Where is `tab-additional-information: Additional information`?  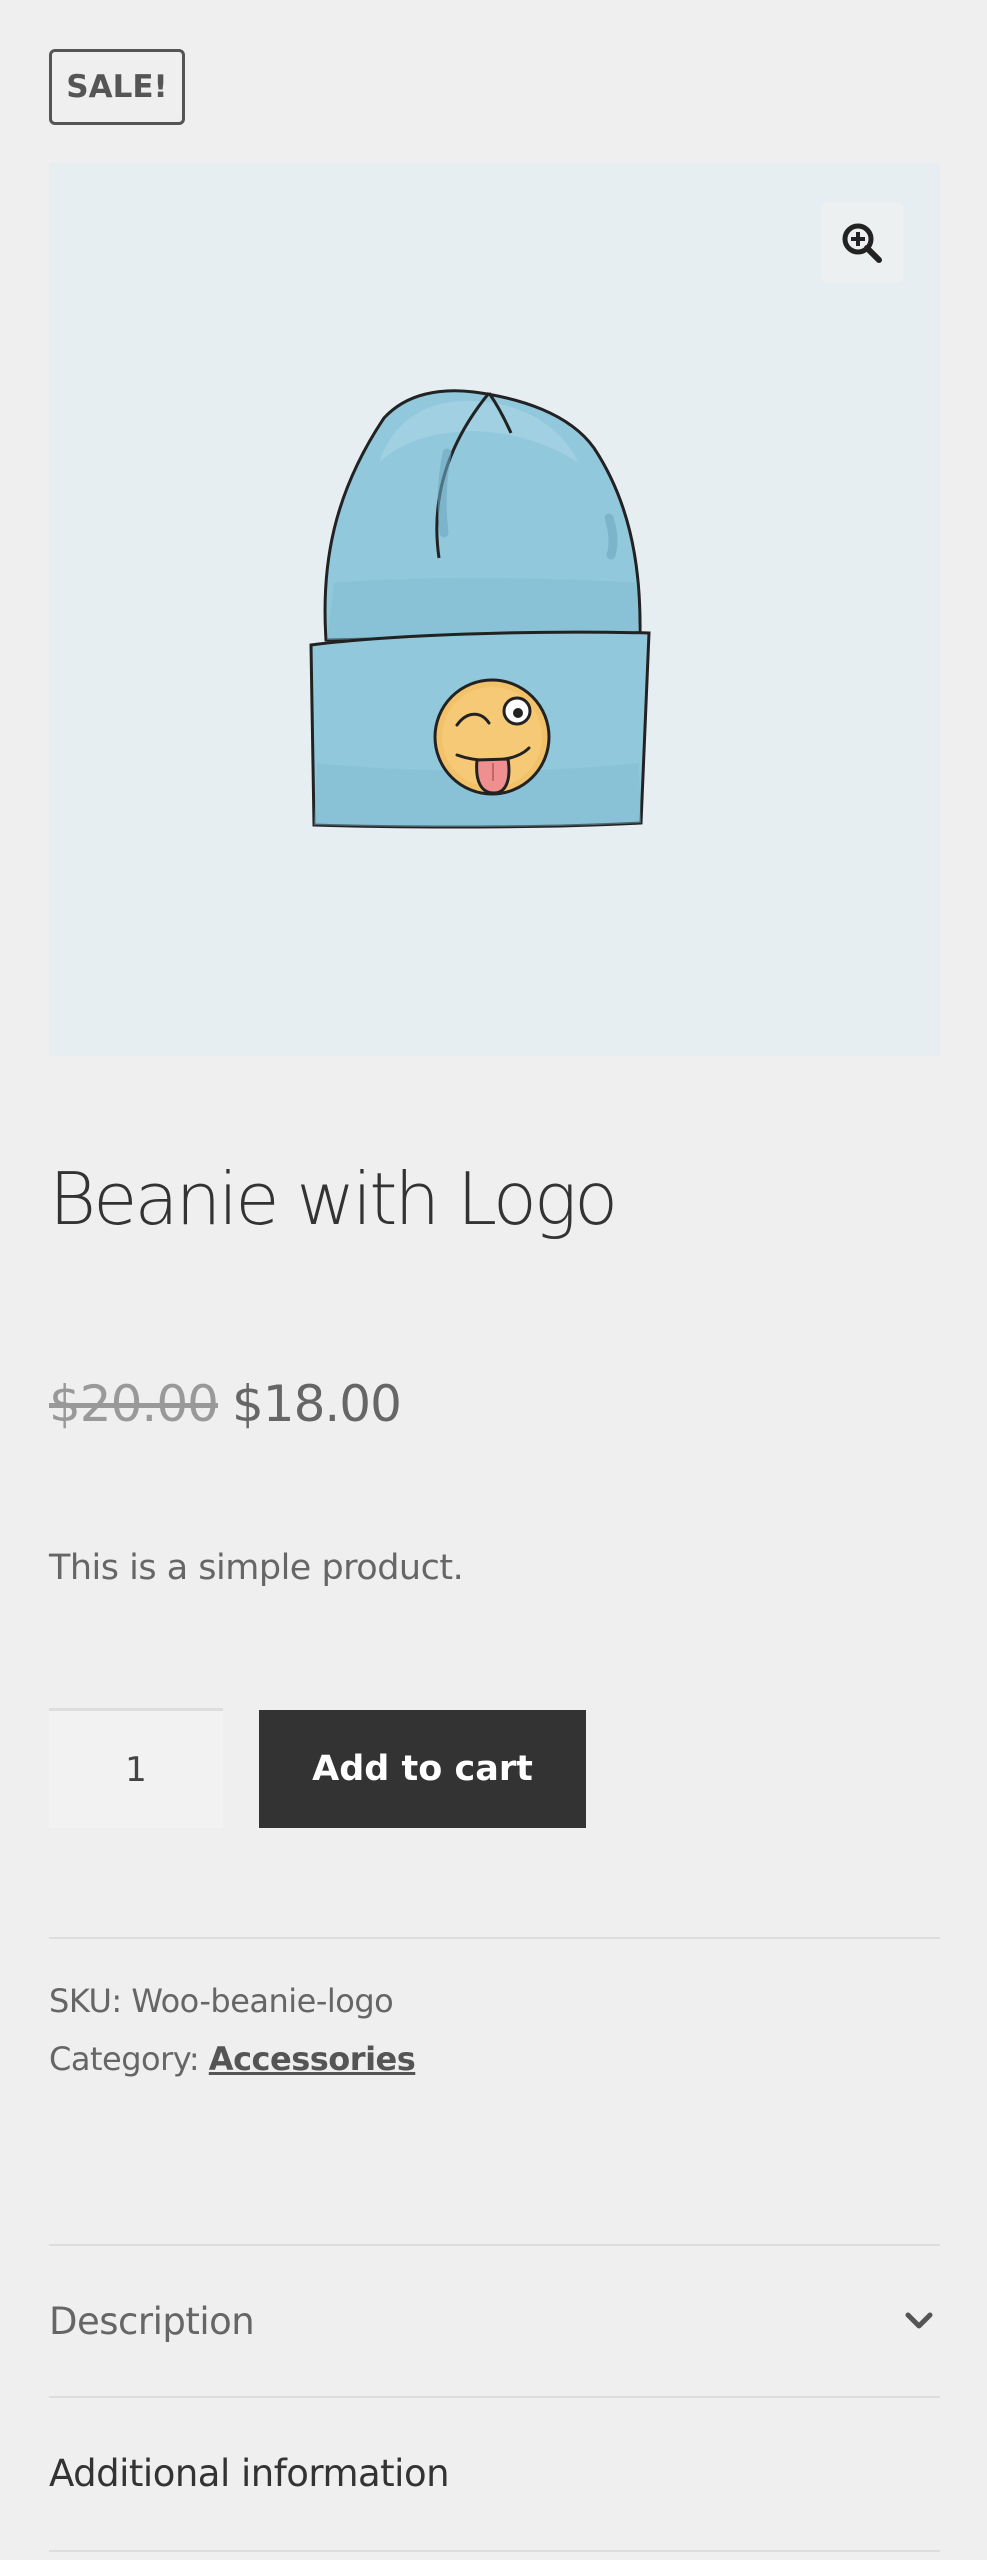
tab-additional-information: Additional information is located at coordinates (494, 2473).